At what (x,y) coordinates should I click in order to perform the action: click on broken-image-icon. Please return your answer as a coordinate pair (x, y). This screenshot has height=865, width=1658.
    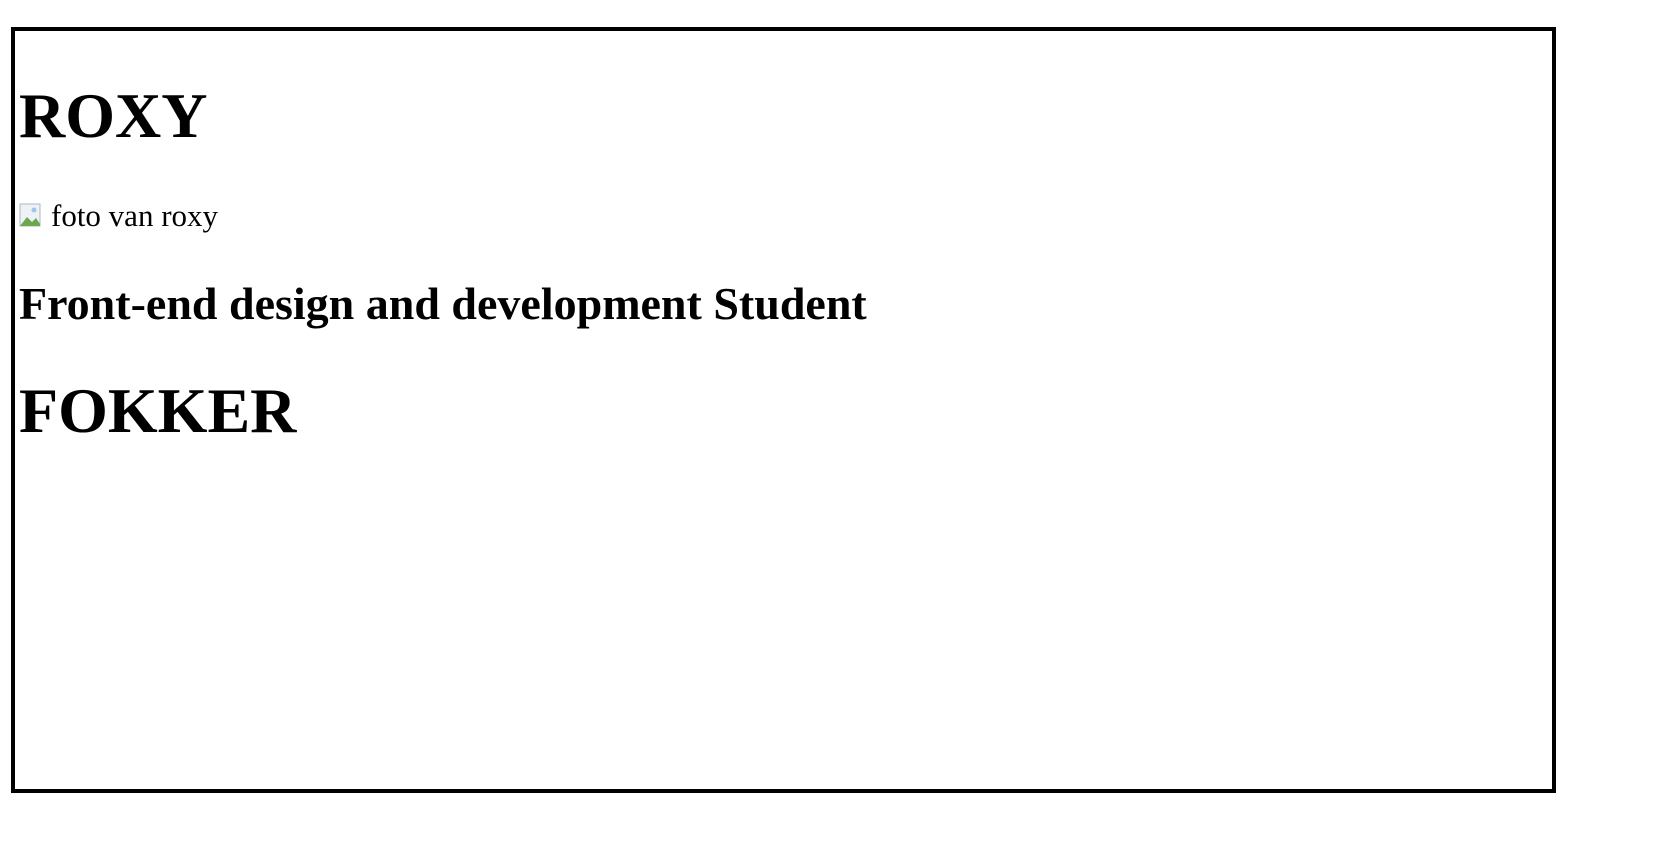
    Looking at the image, I should click on (34, 216).